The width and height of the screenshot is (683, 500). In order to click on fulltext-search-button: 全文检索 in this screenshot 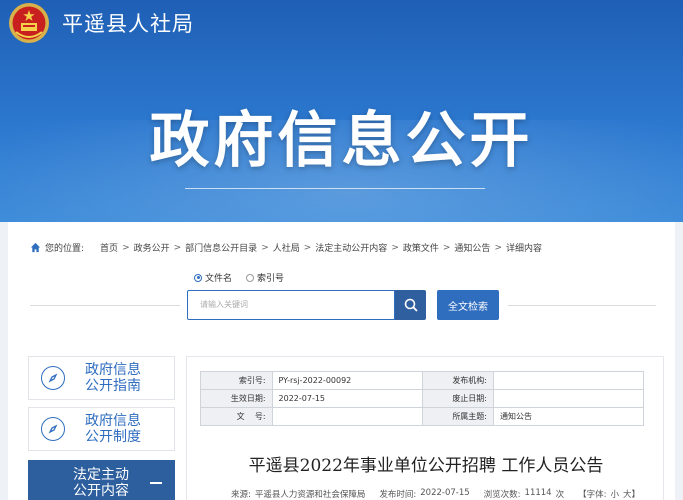, I will do `click(468, 305)`.